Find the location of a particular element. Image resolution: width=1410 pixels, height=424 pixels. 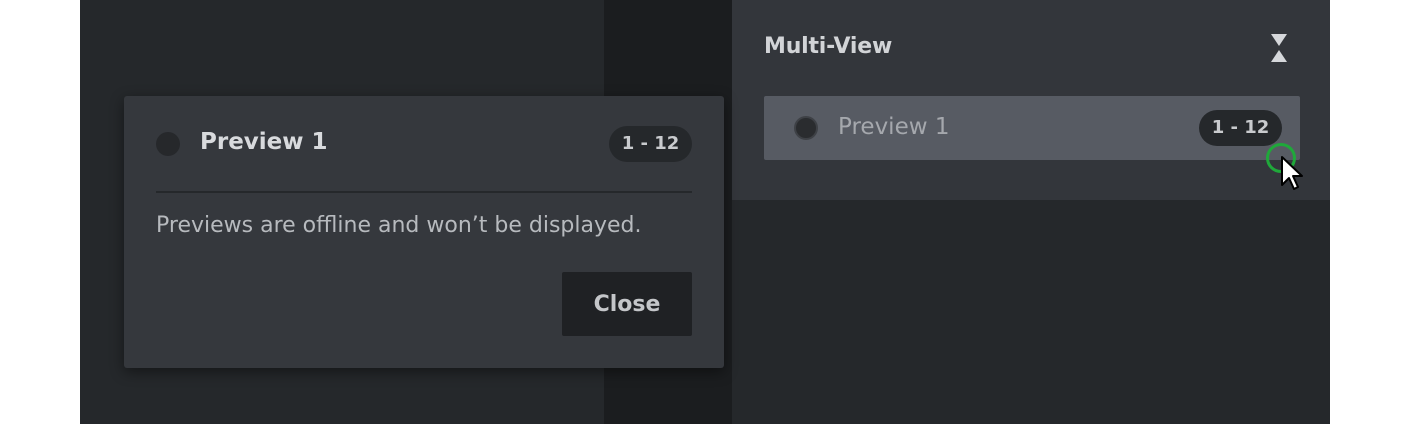

dialog-divider is located at coordinates (424, 192).